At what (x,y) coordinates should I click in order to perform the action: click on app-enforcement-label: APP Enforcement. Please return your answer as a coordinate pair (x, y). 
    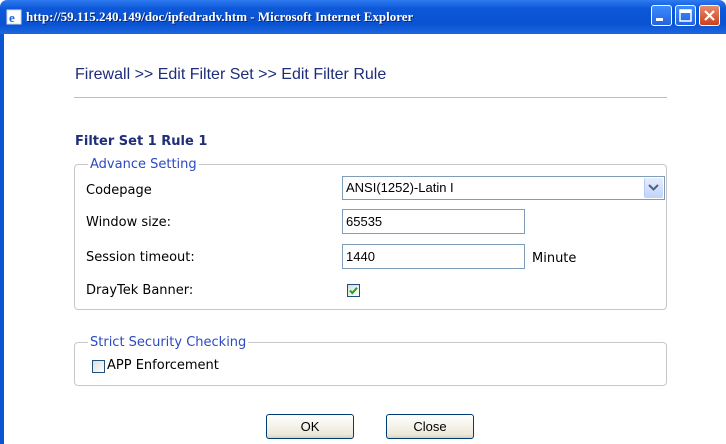
    Looking at the image, I should click on (163, 365).